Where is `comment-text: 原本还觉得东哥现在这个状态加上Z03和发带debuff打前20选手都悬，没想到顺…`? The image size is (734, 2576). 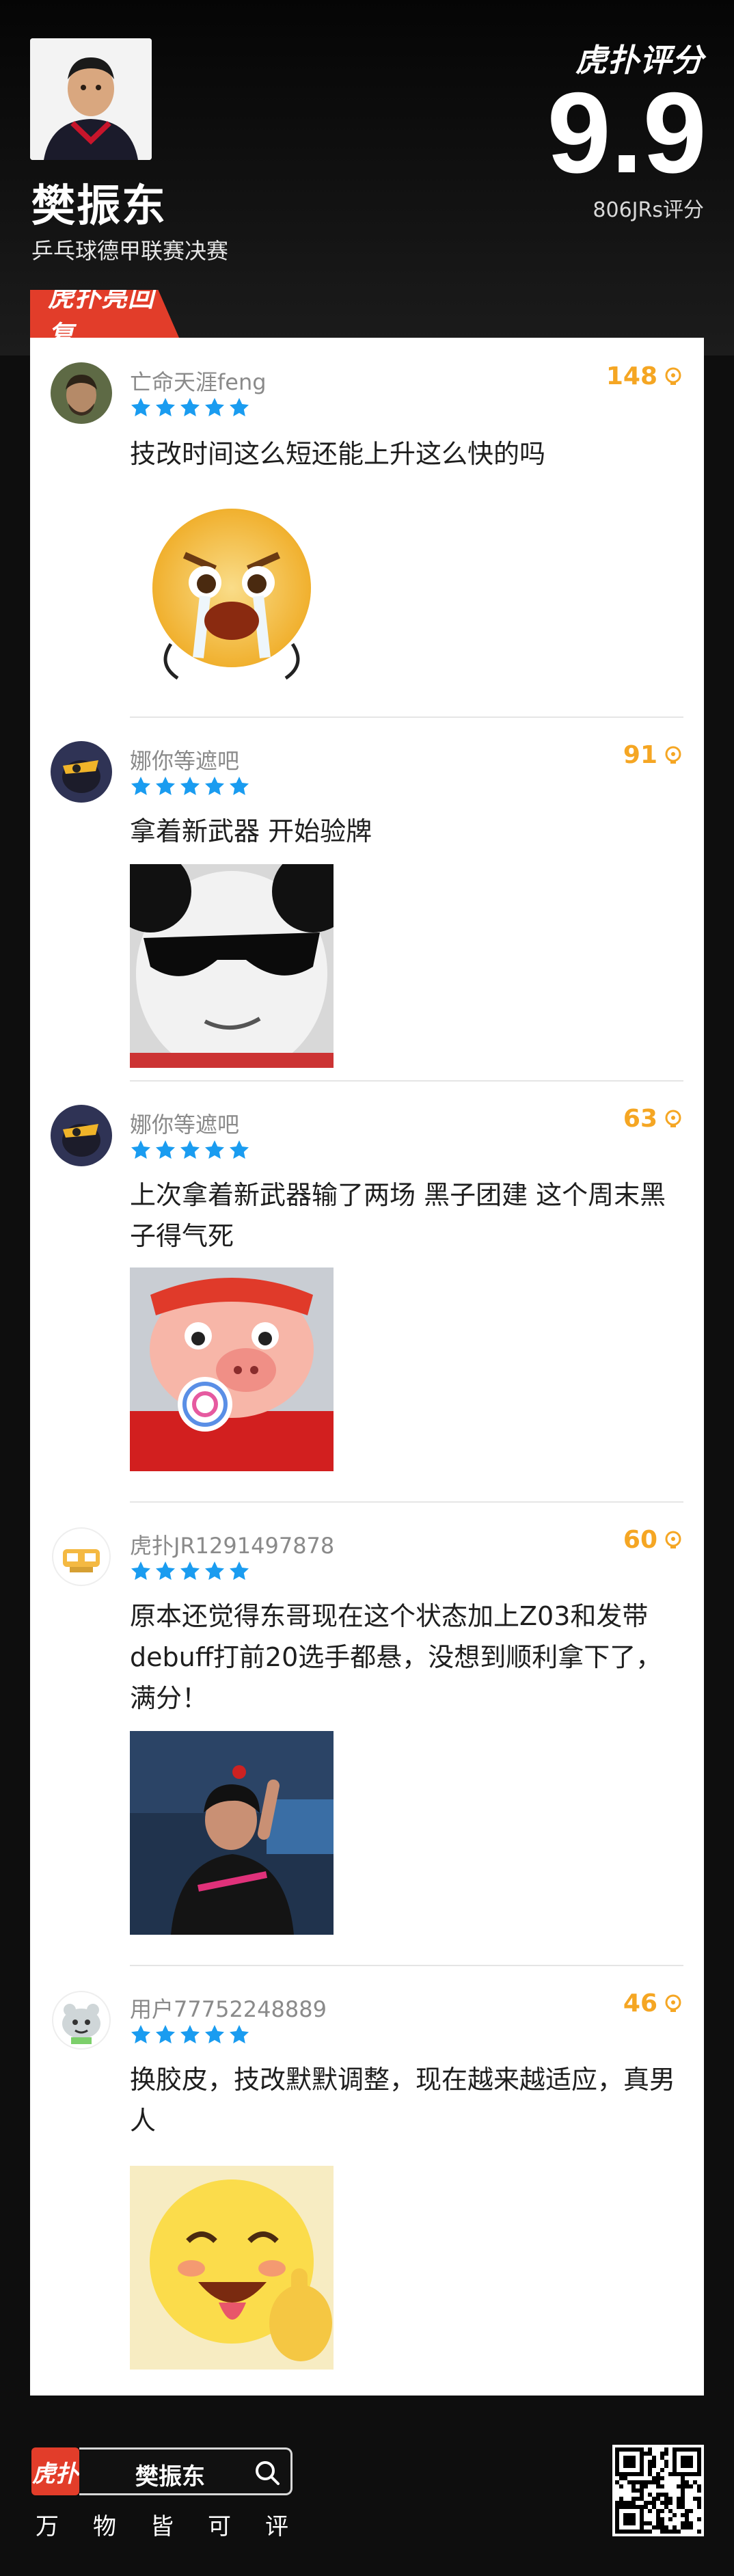
comment-text: 原本还觉得东哥现在这个状态加上Z03和发带debuff打前20选手都悬，没想到顺… is located at coordinates (396, 1657).